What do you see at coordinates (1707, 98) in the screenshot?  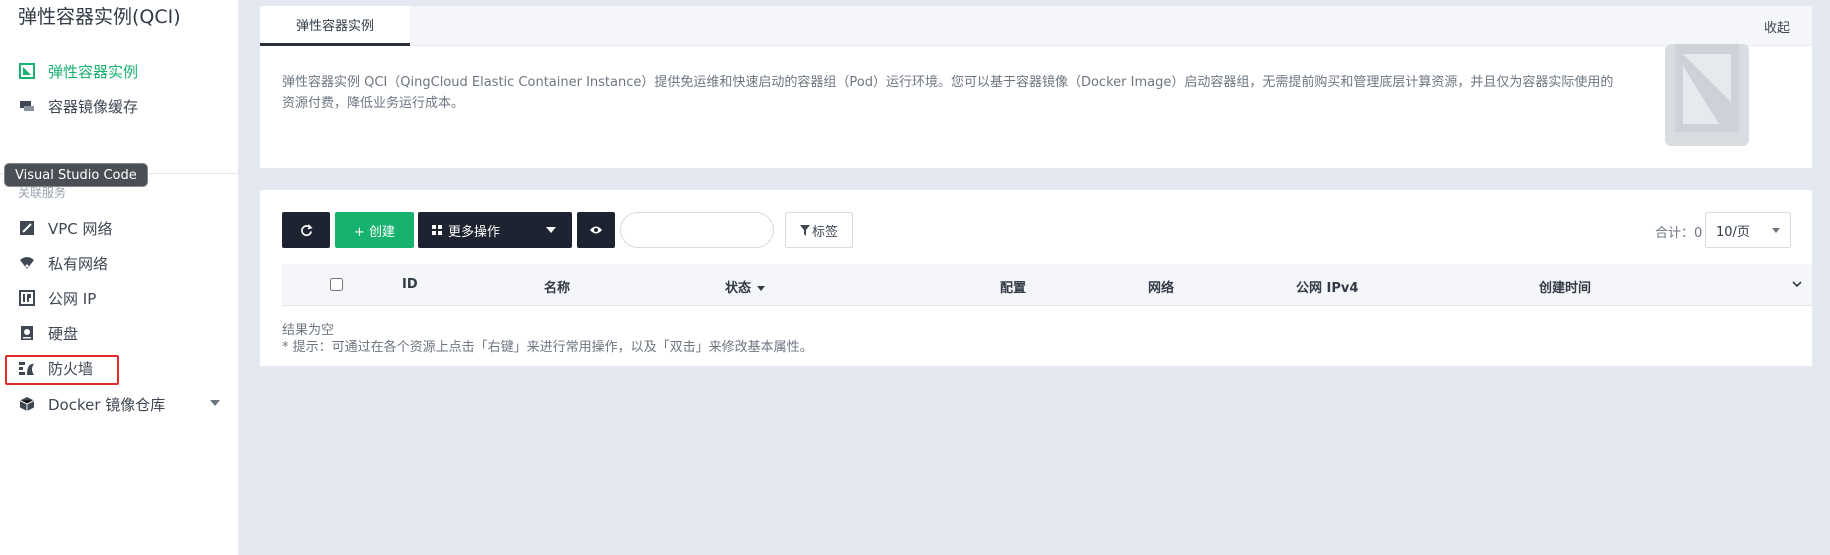 I see `illustration-icon` at bounding box center [1707, 98].